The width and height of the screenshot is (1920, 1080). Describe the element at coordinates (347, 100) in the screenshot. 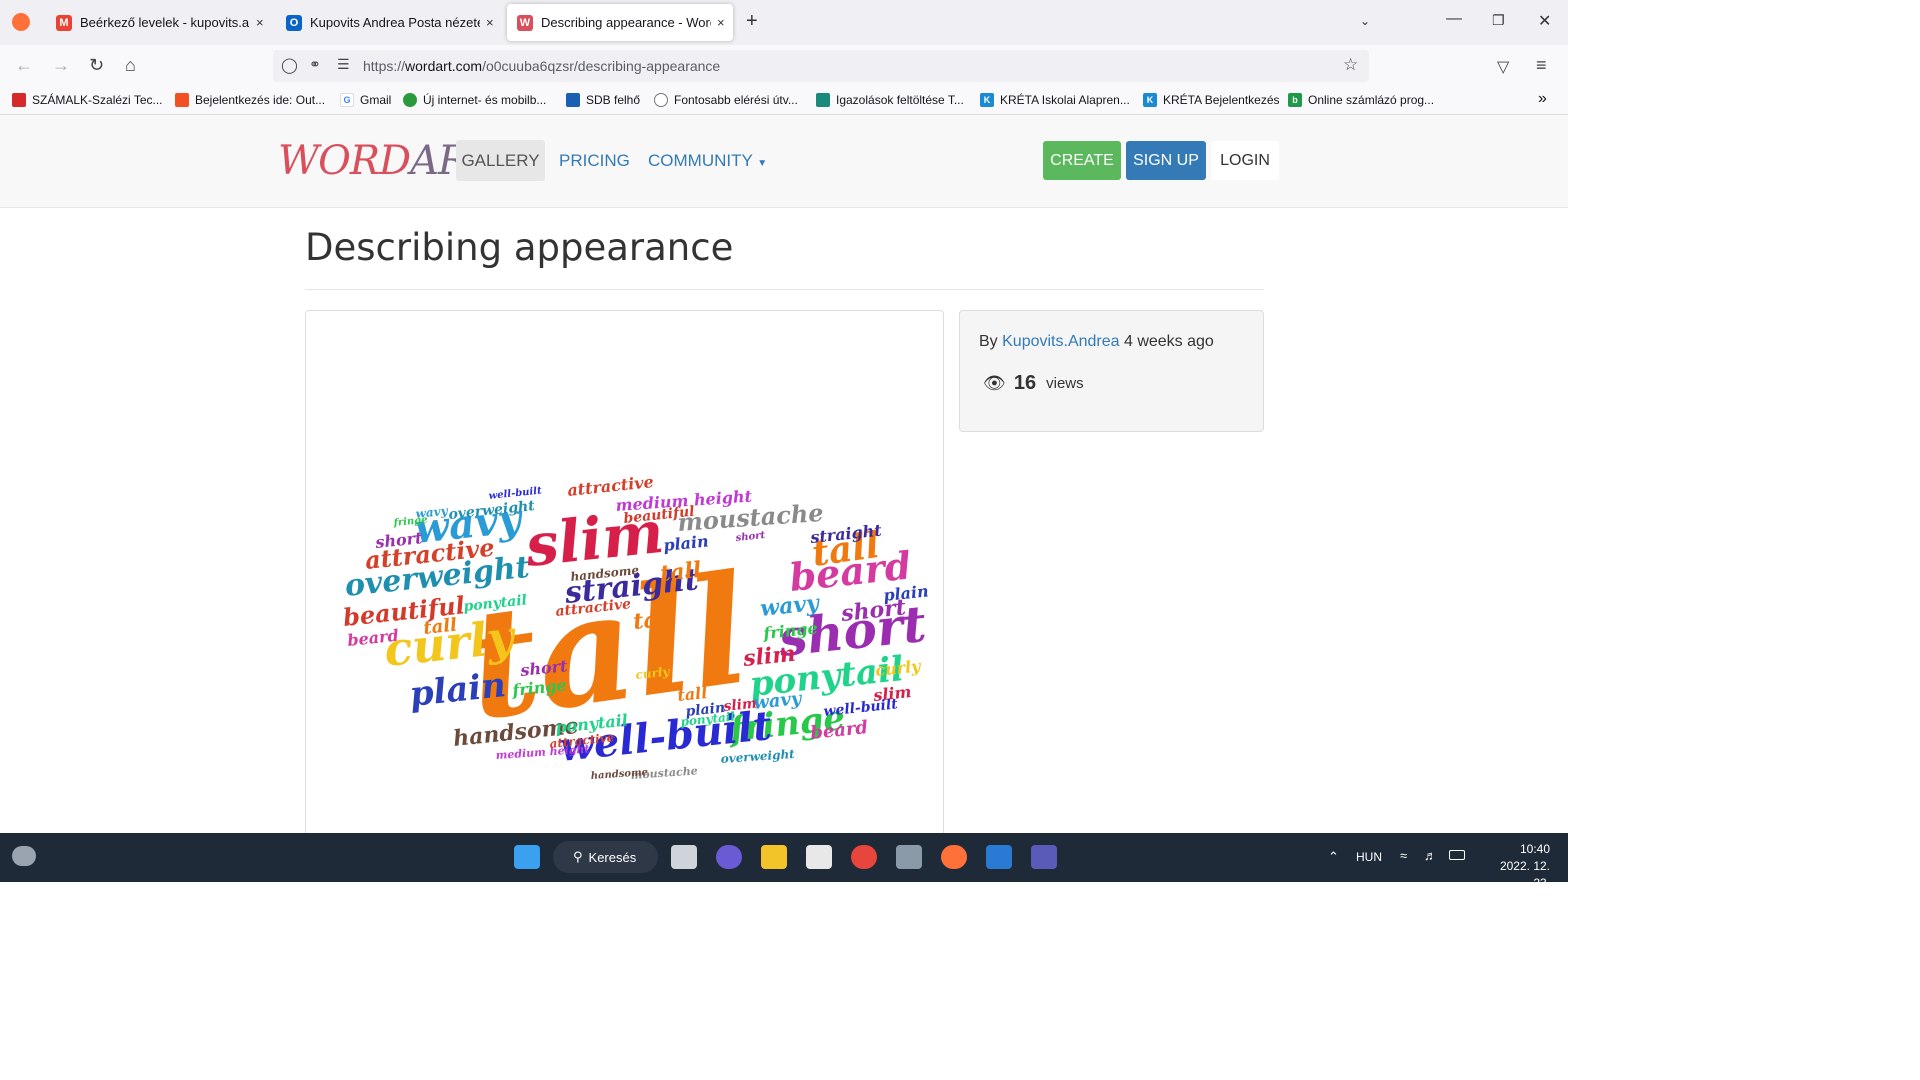

I see `google-icon: G` at that location.